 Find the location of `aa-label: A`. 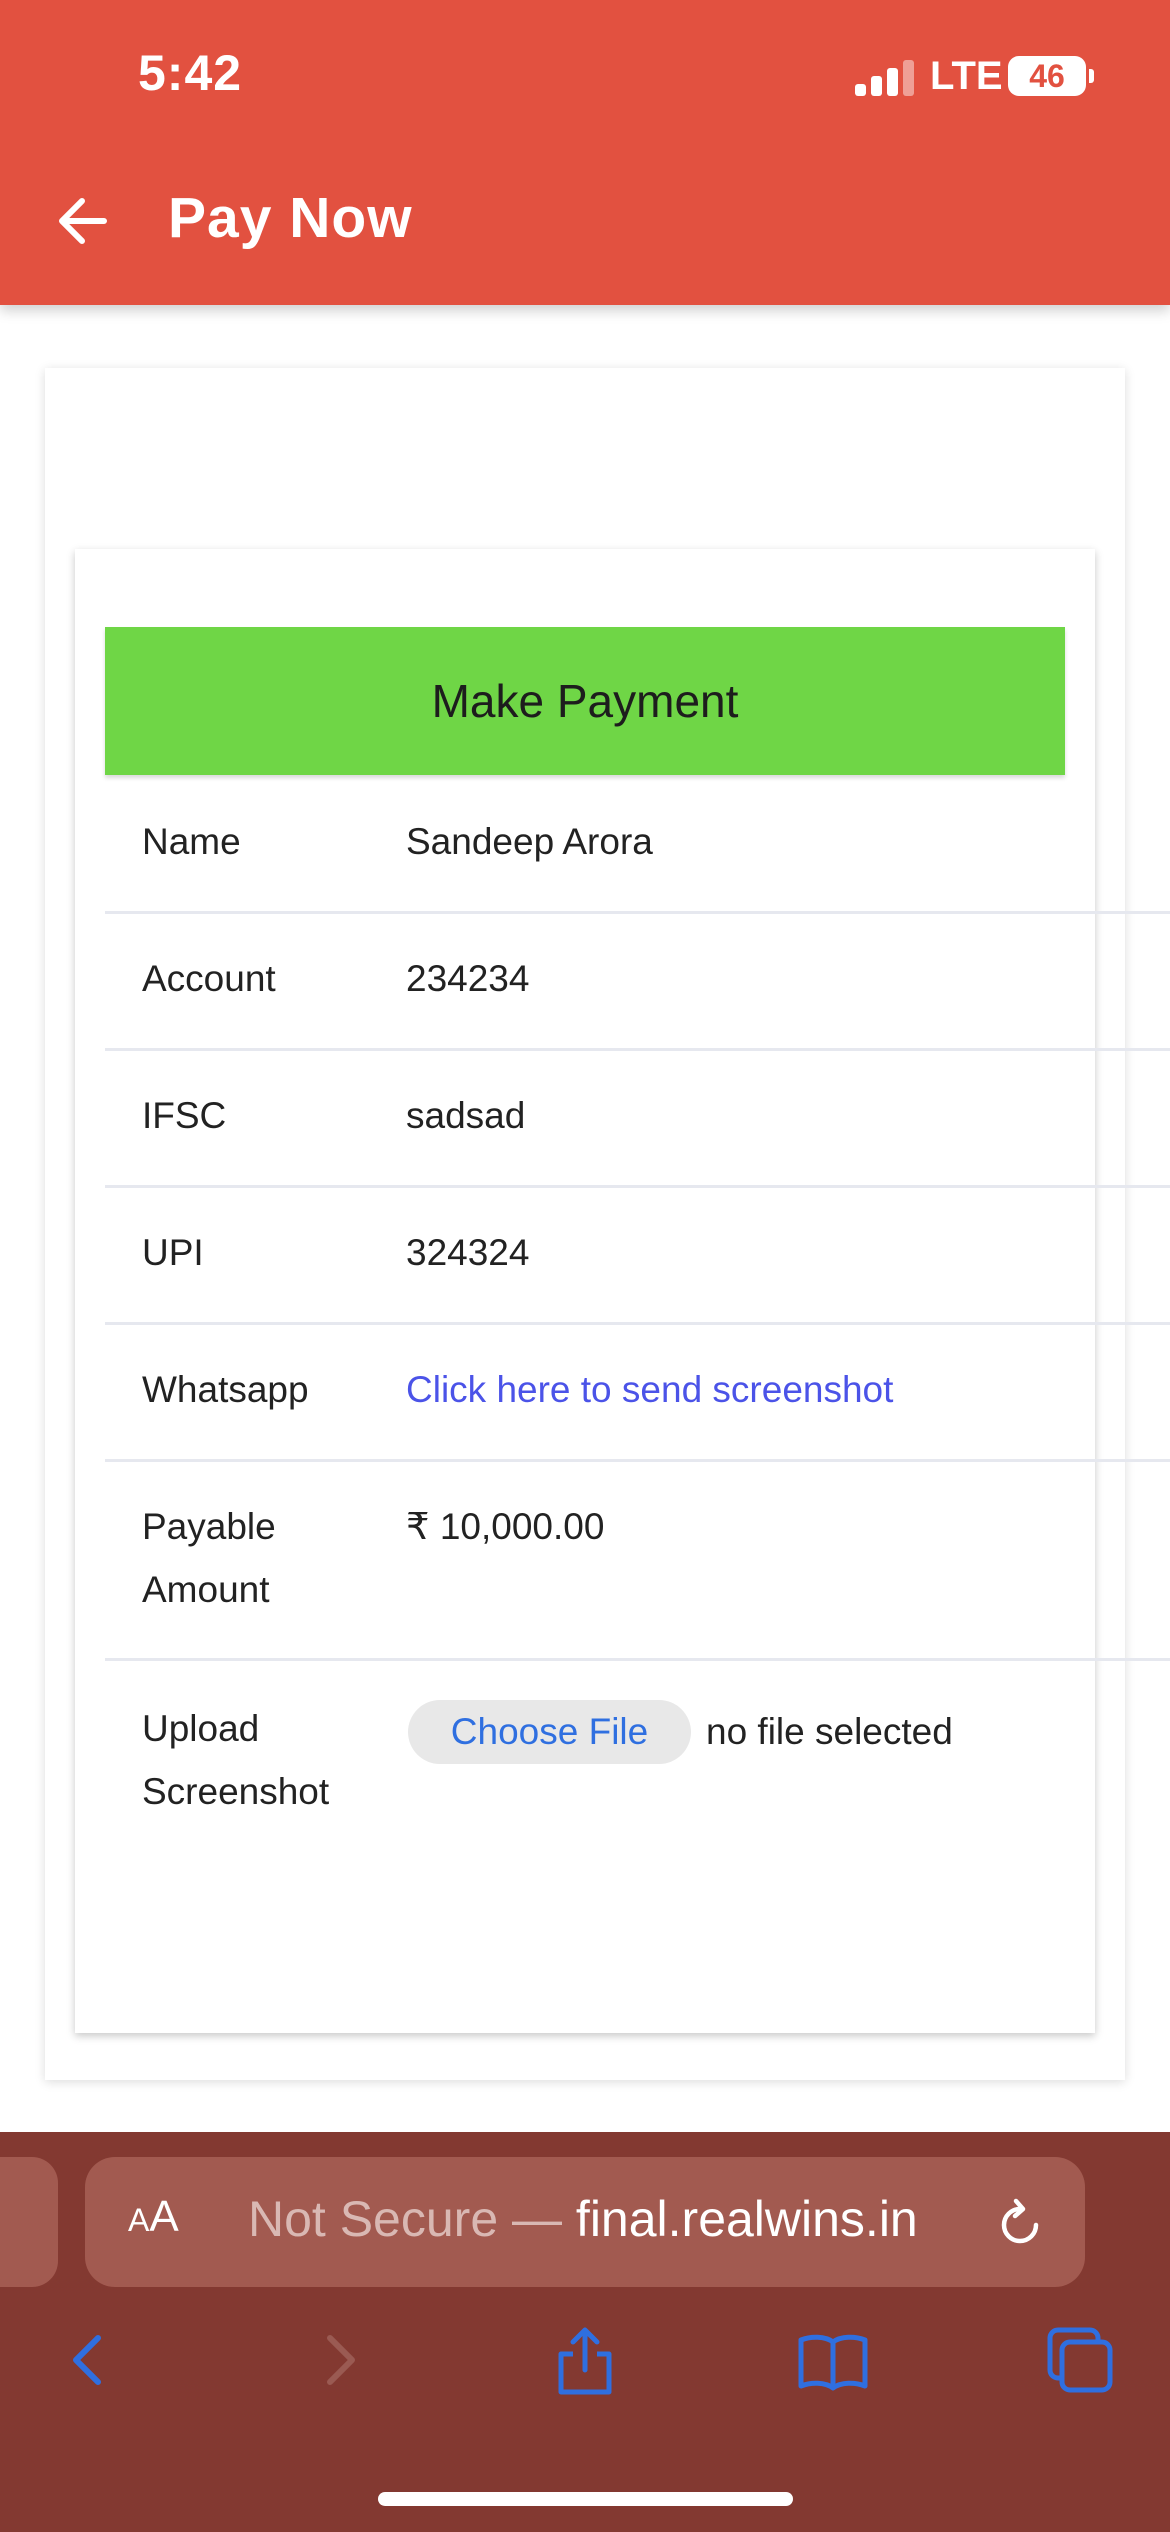

aa-label: A is located at coordinates (164, 2216).